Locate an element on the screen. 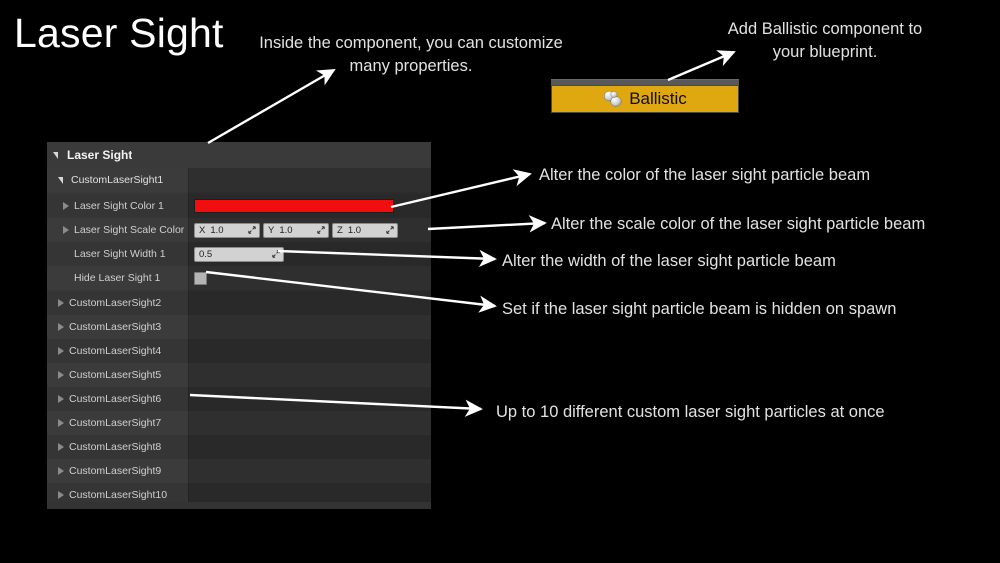 Image resolution: width=1000 pixels, height=563 pixels. property-row-laser-sight-width: Laser Sight Width 1 0.5 is located at coordinates (239, 254).